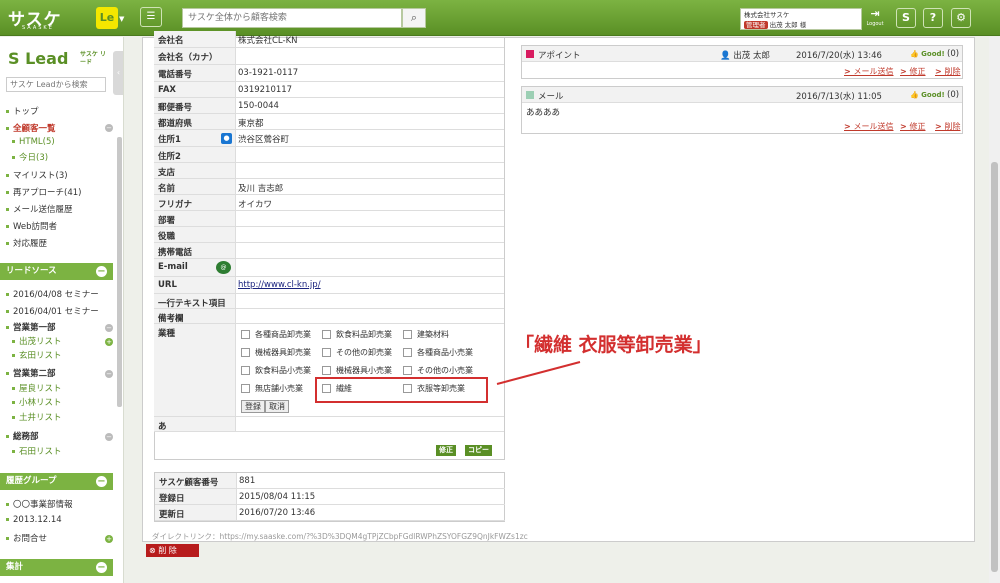  Describe the element at coordinates (119, 272) in the screenshot. I see `sidebar-scrollbar` at that location.